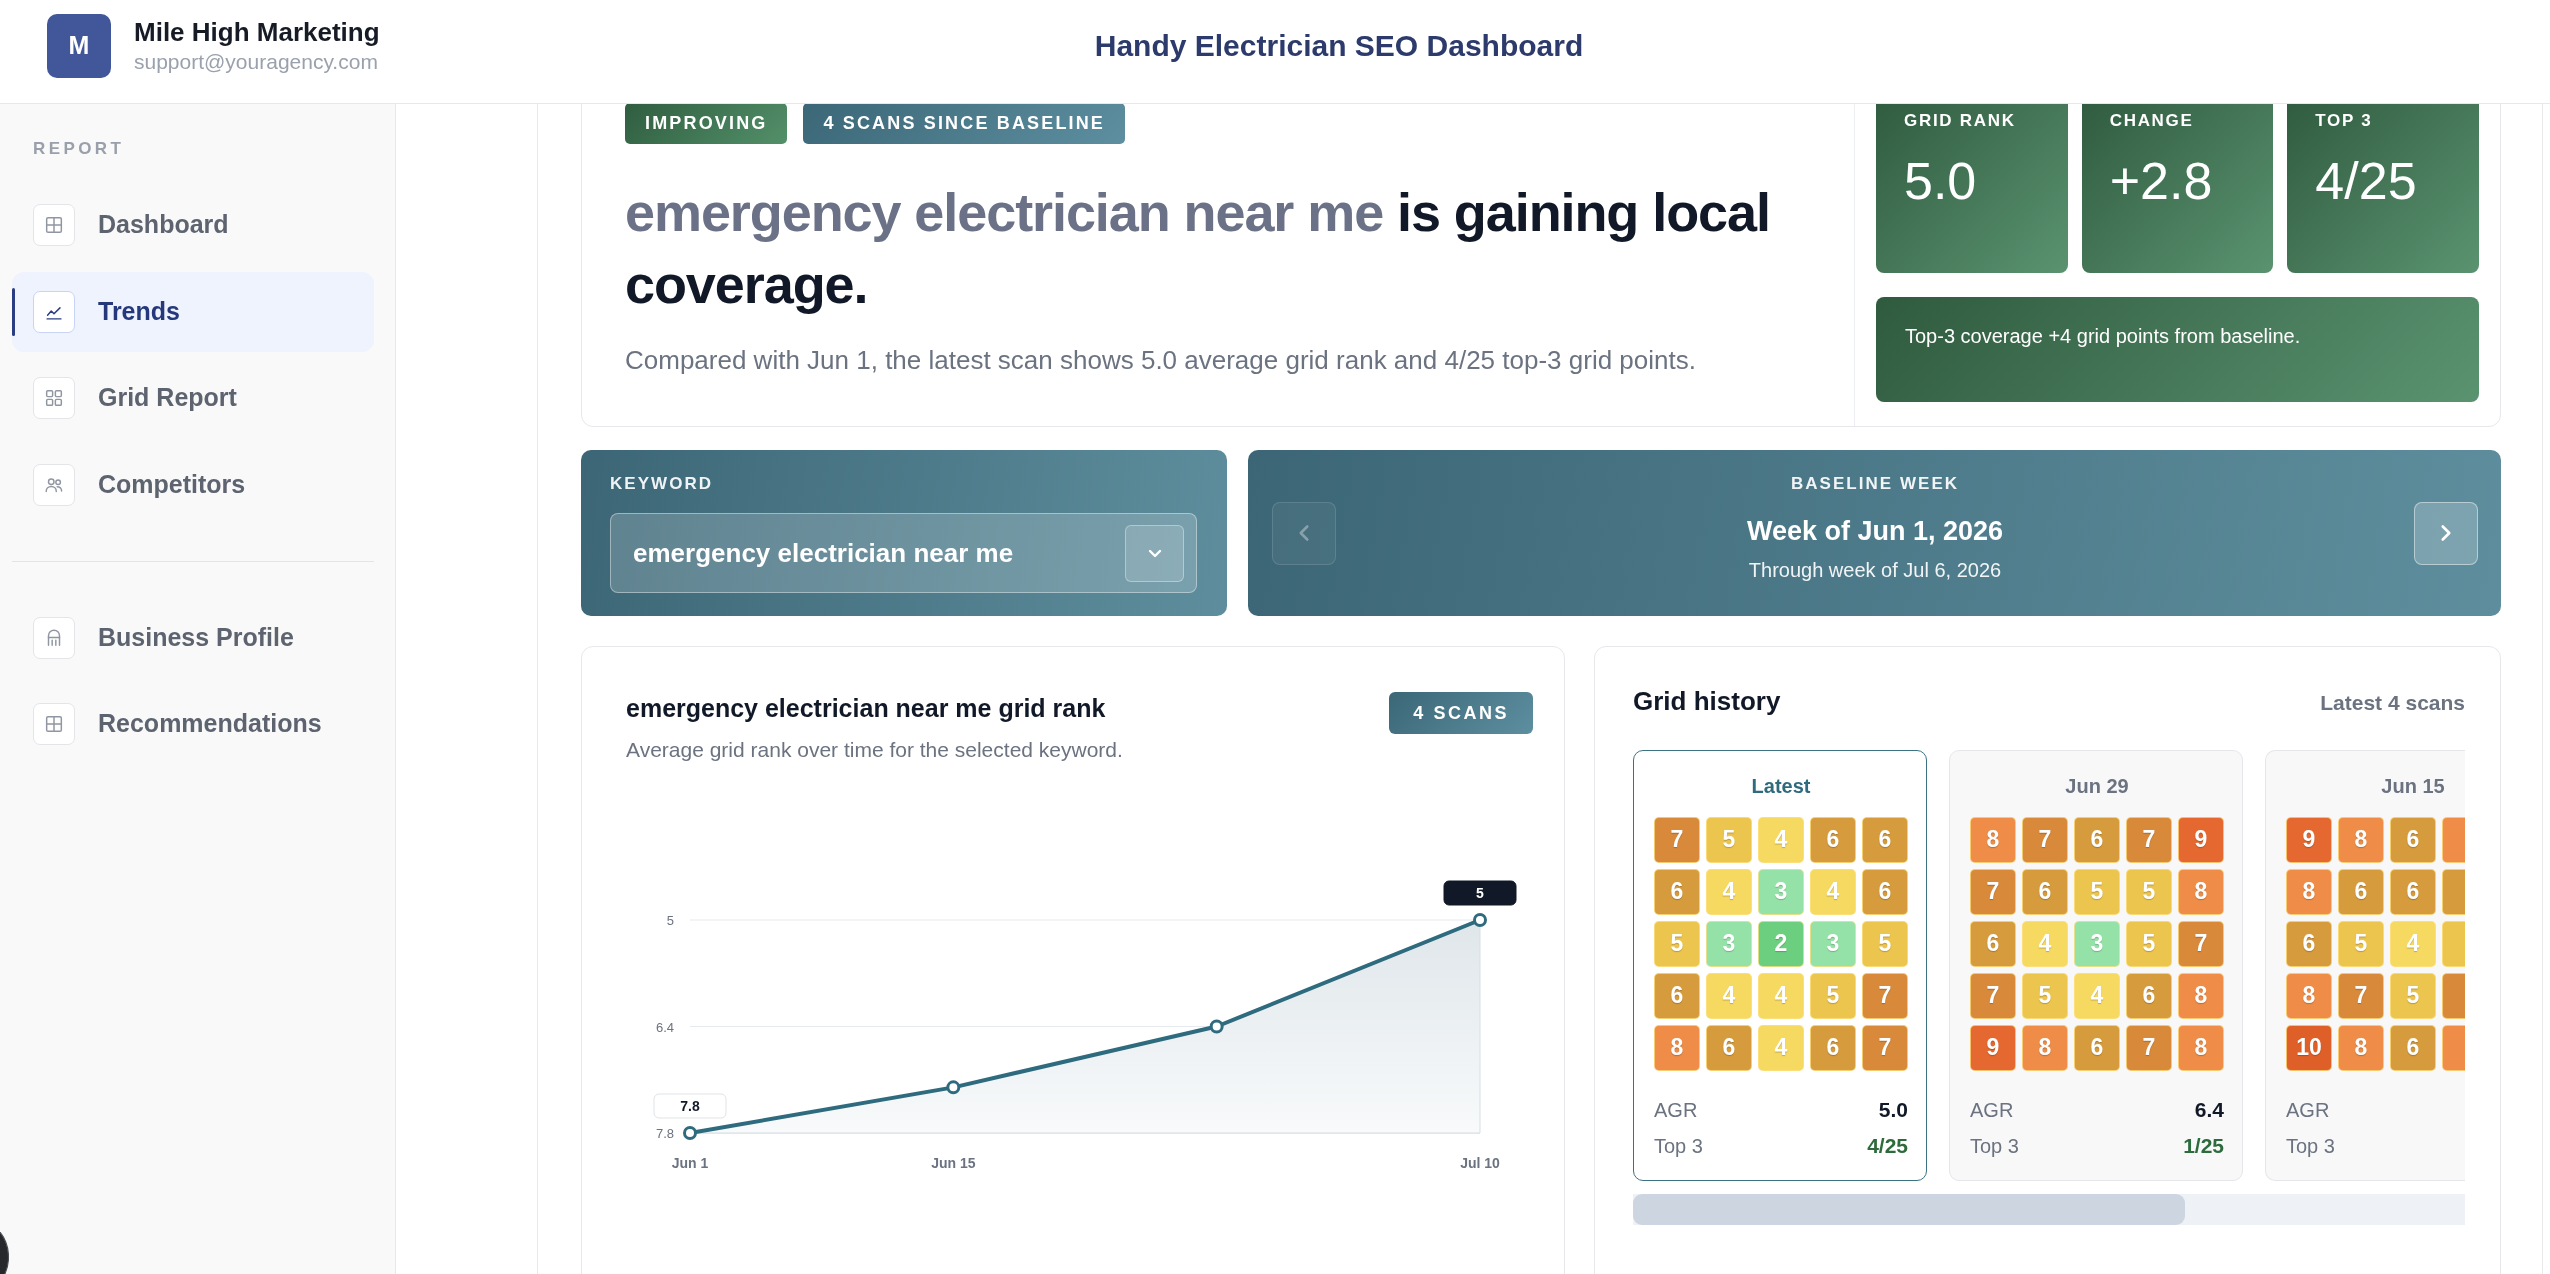  Describe the element at coordinates (1339, 45) in the screenshot. I see `dashboard-title: Handy Electrician SEO Dashboard` at that location.